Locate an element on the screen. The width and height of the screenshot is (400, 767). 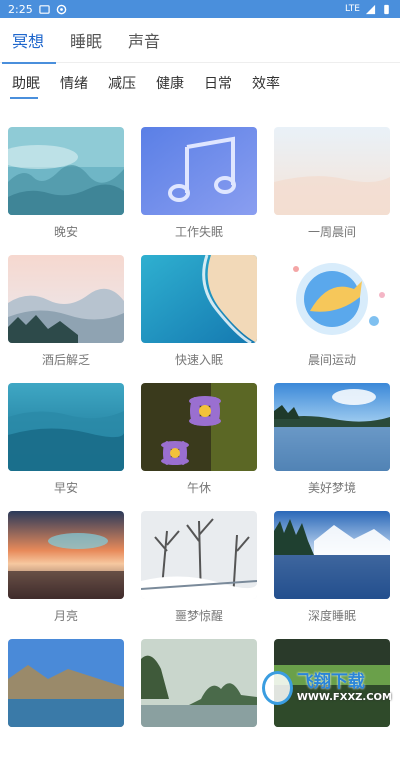
category-stress: 减压 is located at coordinates (122, 83).